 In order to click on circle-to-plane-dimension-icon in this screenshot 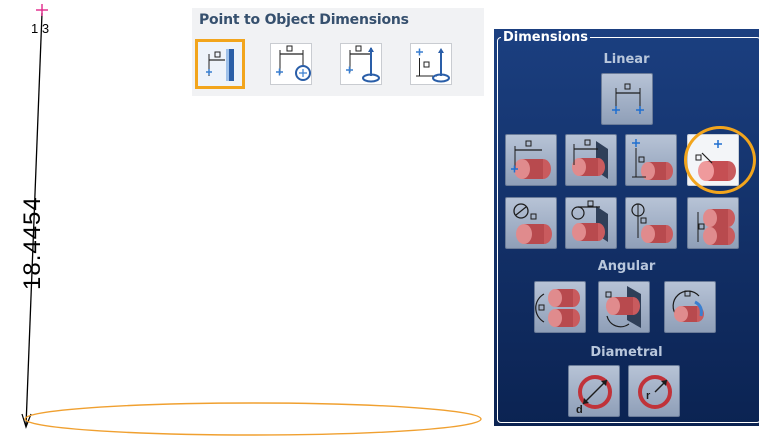, I will do `click(589, 221)`.